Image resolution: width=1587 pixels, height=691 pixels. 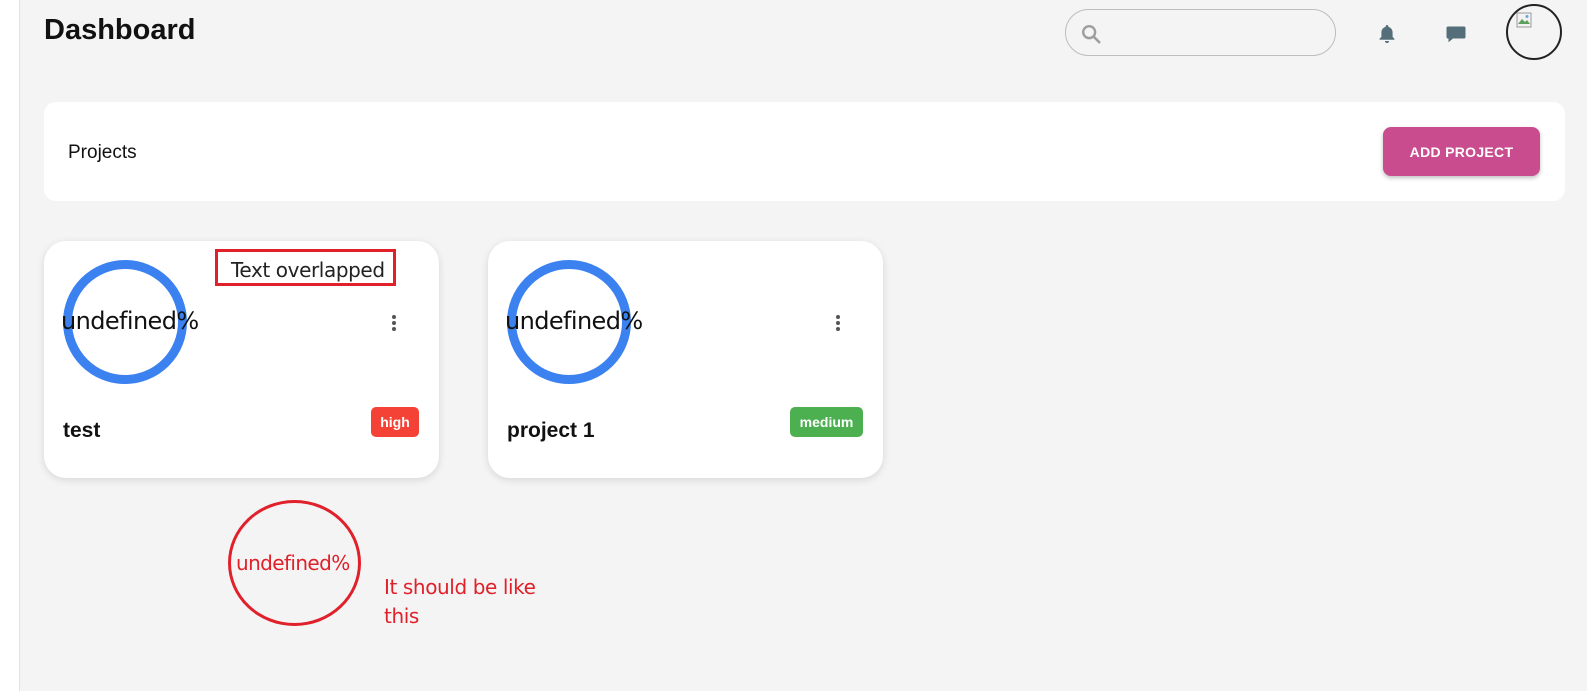 I want to click on project-title: test, so click(x=82, y=430).